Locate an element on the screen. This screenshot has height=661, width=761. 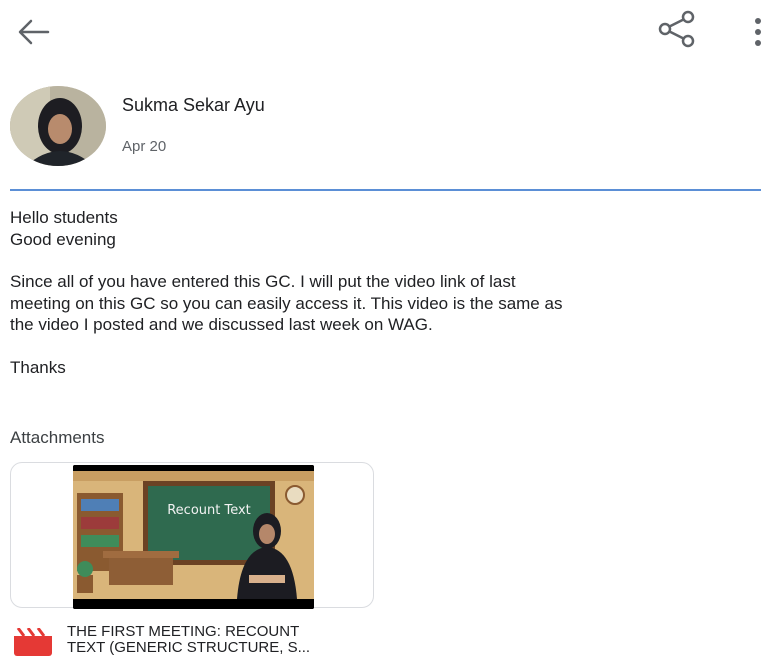
video-attachment-card: Recount Text is located at coordinates (192, 535).